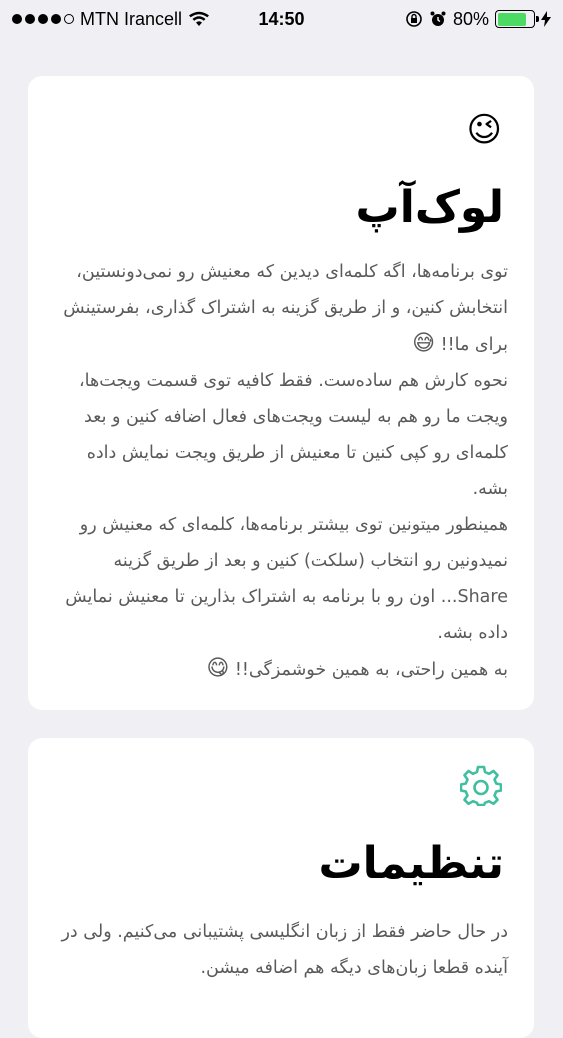 This screenshot has width=563, height=1038. I want to click on carrier-name: MTN Irancell, so click(131, 18).